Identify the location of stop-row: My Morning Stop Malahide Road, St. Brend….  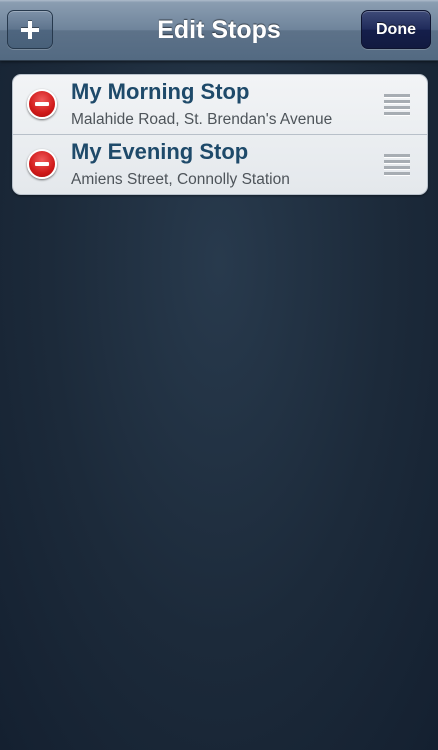
(220, 104).